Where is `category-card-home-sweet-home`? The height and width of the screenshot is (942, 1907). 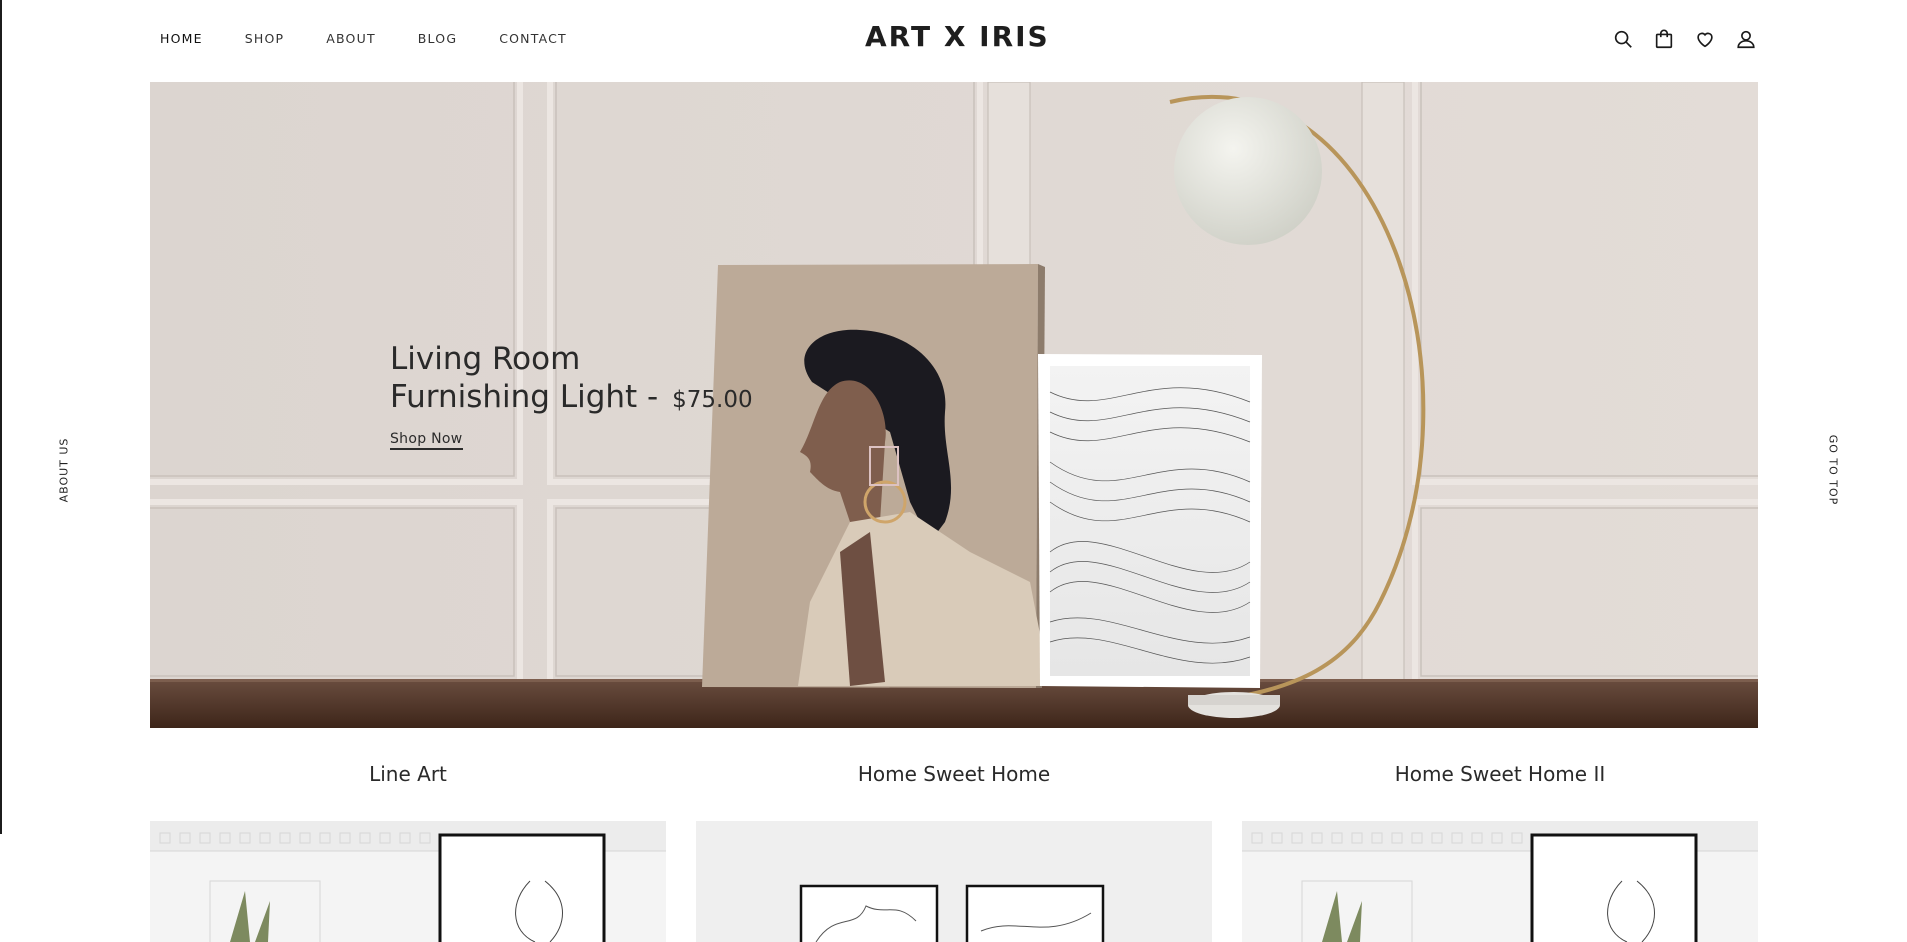 category-card-home-sweet-home is located at coordinates (954, 881).